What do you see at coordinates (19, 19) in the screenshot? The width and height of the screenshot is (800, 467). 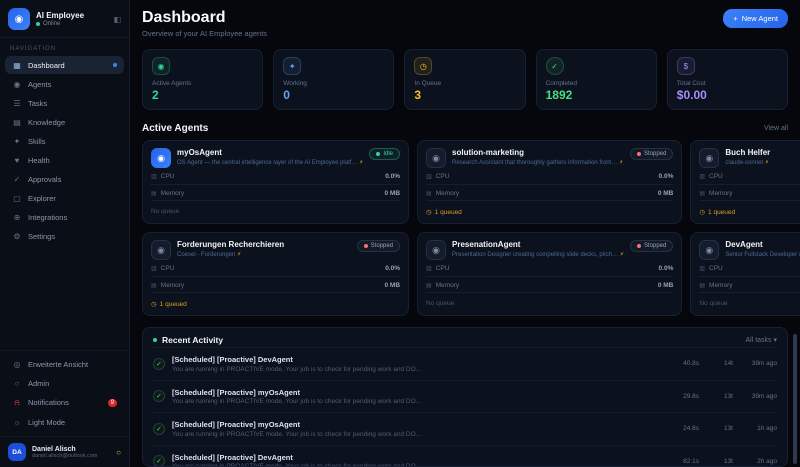 I see `app-logo-icon: ◉` at bounding box center [19, 19].